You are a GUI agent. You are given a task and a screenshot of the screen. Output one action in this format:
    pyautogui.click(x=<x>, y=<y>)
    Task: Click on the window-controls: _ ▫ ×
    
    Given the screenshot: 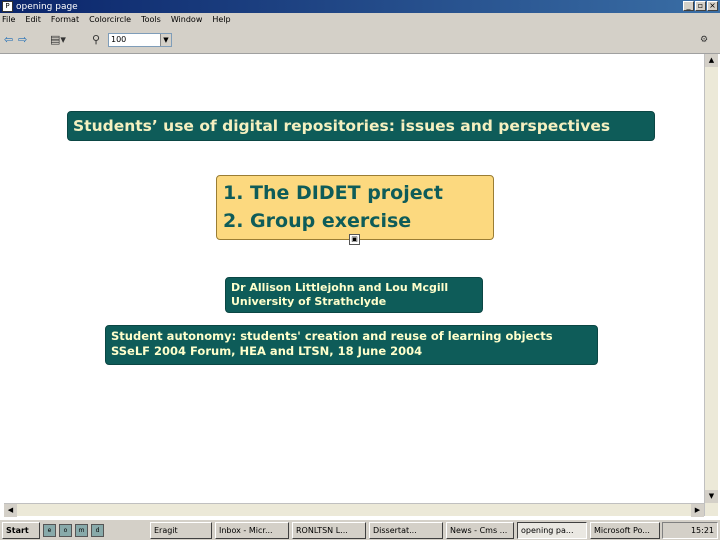 What is the action you would take?
    pyautogui.click(x=700, y=6)
    